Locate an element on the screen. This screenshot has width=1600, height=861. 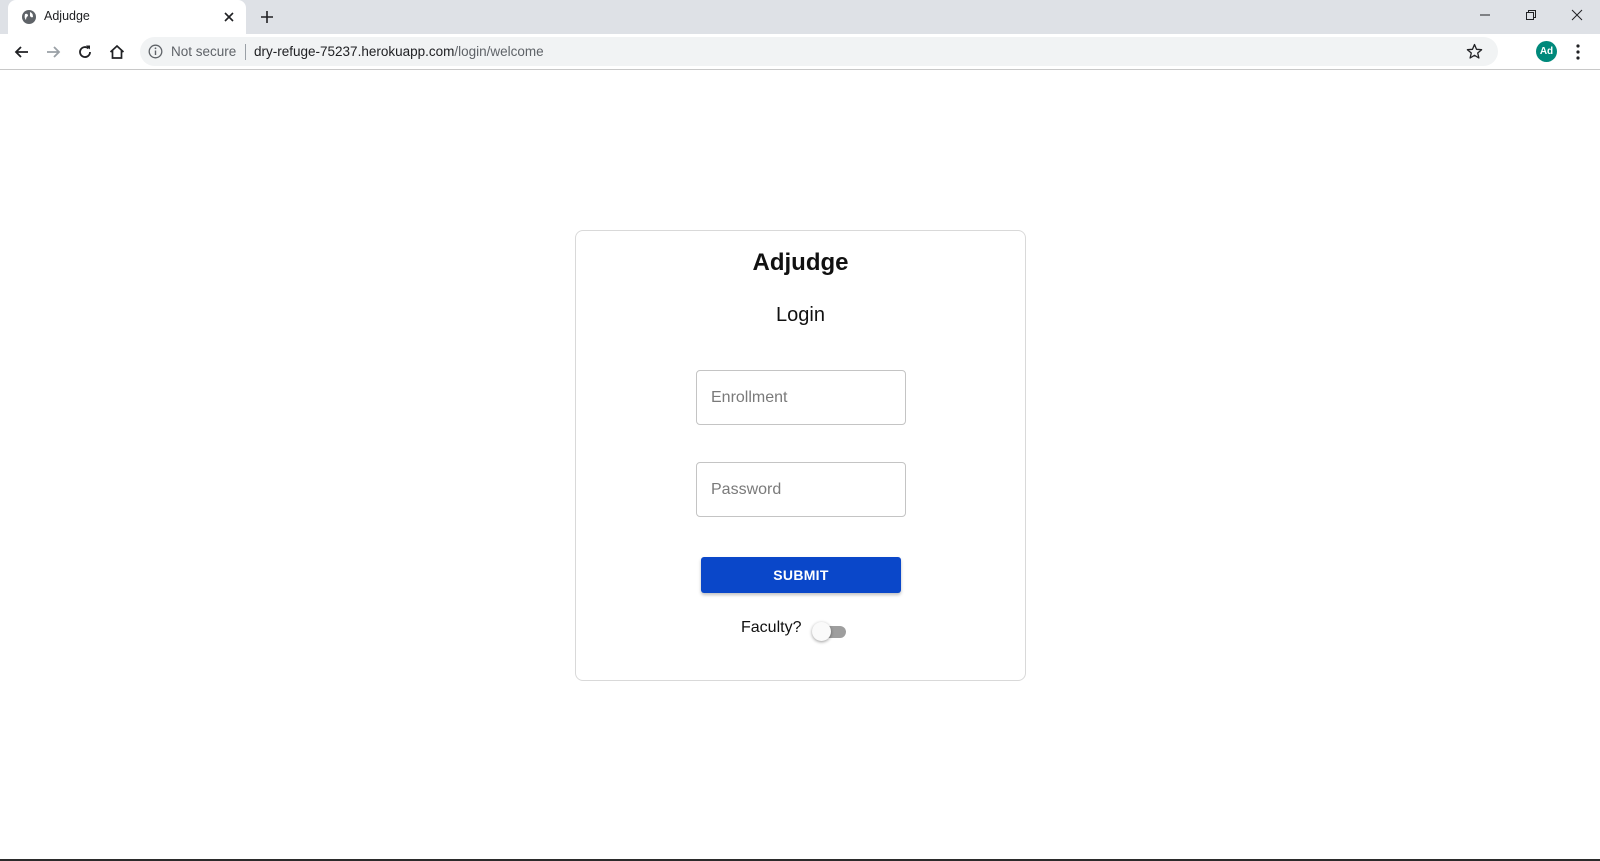
window-close-button is located at coordinates (1577, 15).